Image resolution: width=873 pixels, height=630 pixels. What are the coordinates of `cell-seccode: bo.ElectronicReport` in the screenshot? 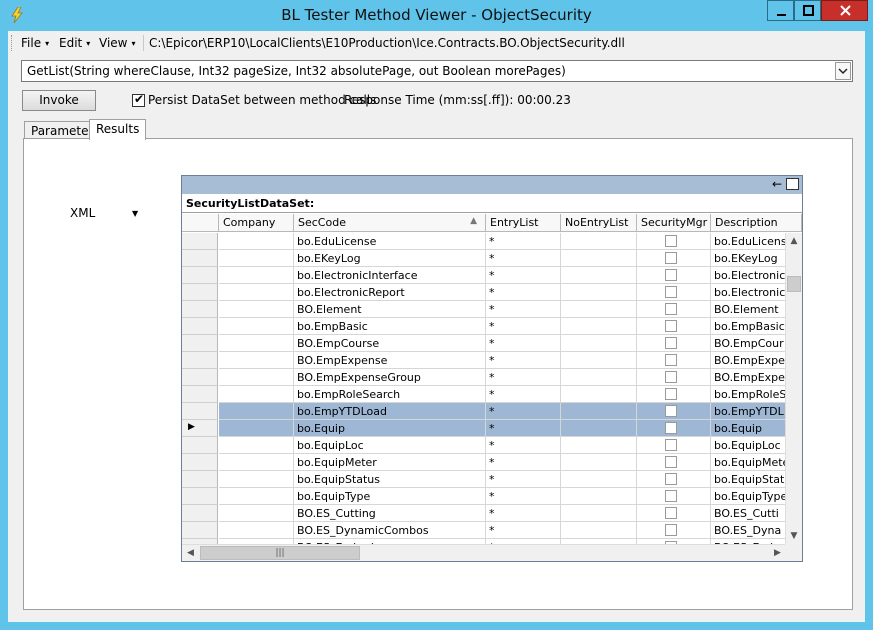 It's located at (390, 292).